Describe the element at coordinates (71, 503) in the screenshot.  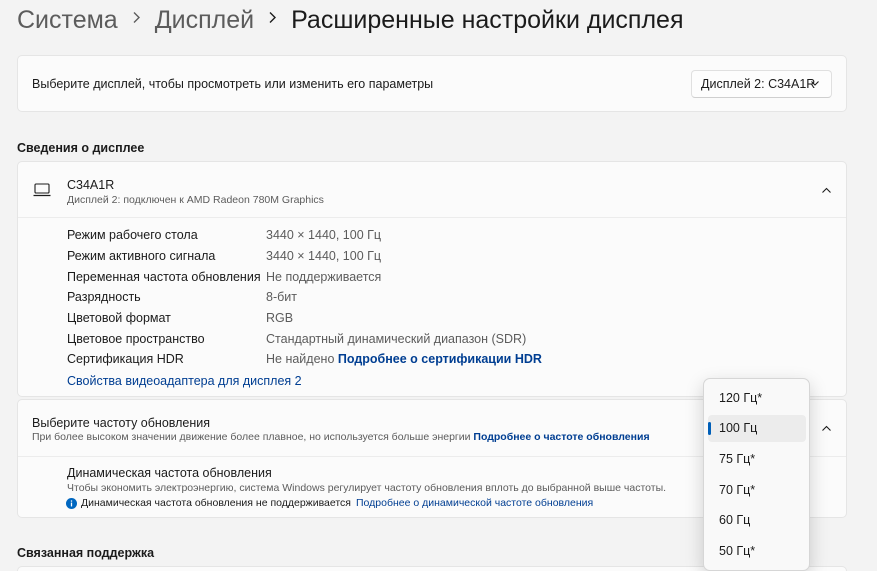
I see `info-icon` at that location.